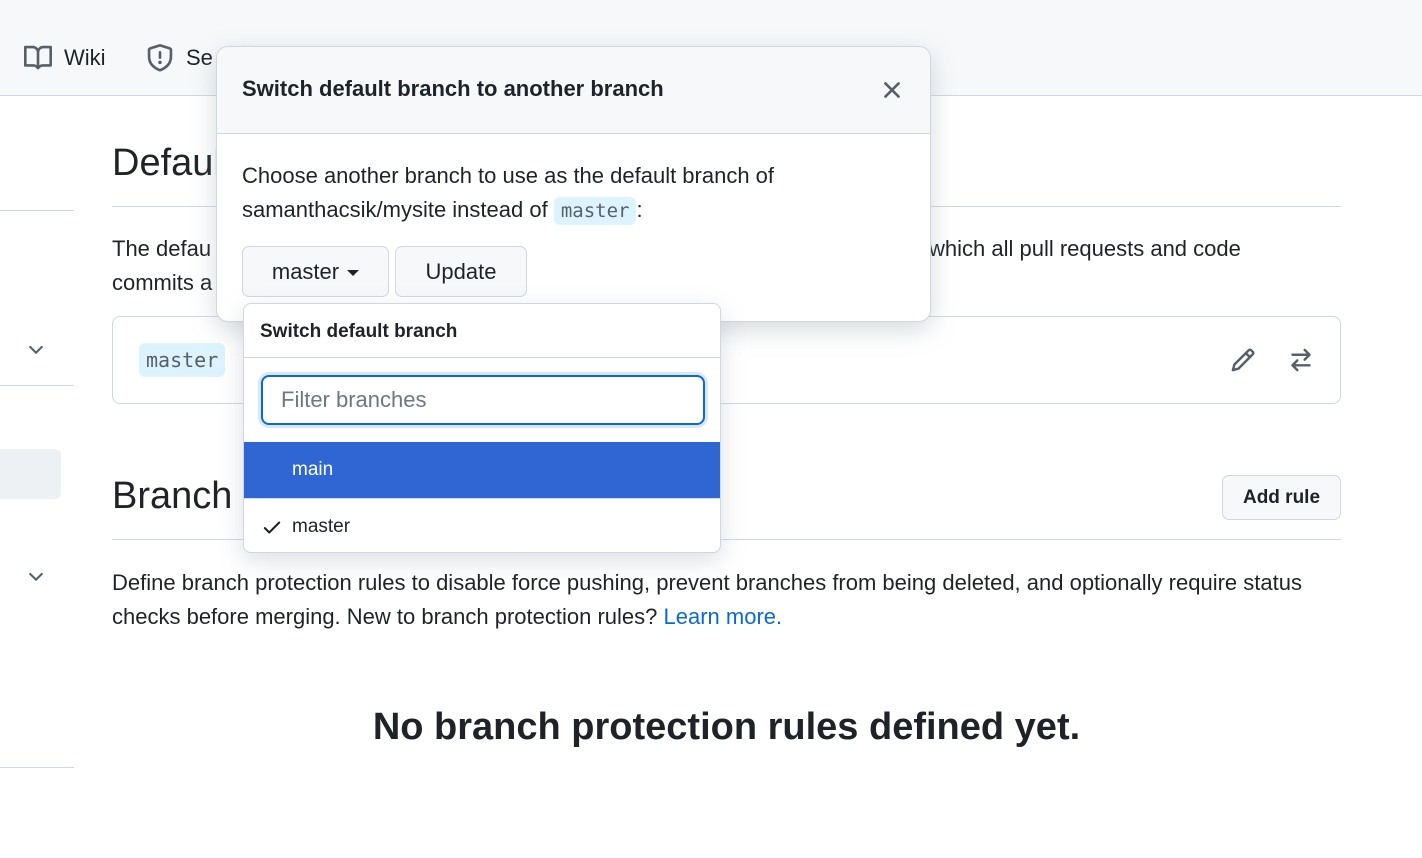  What do you see at coordinates (353, 272) in the screenshot?
I see `caret-down-icon` at bounding box center [353, 272].